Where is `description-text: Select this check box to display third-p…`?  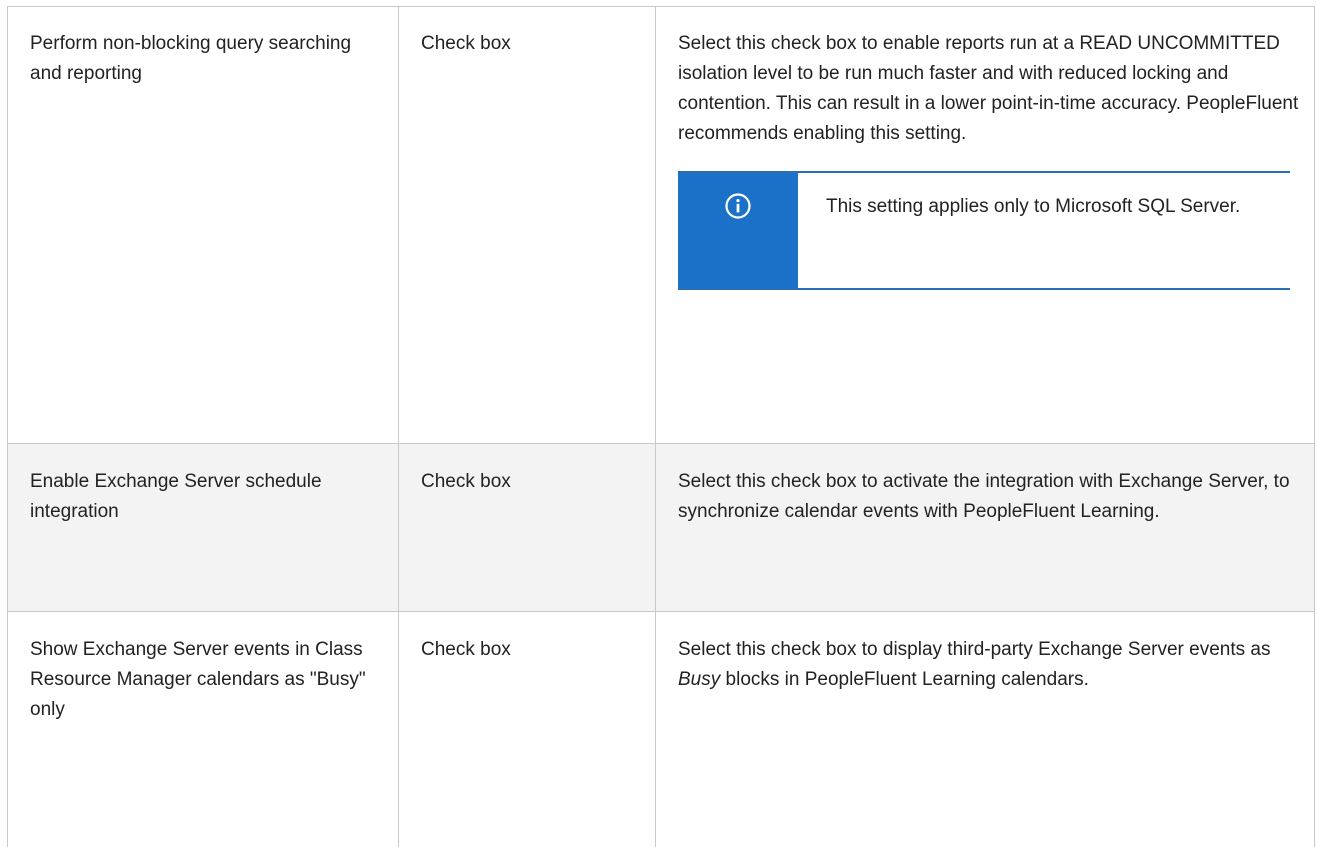
description-text: Select this check box to display third-p… is located at coordinates (974, 649).